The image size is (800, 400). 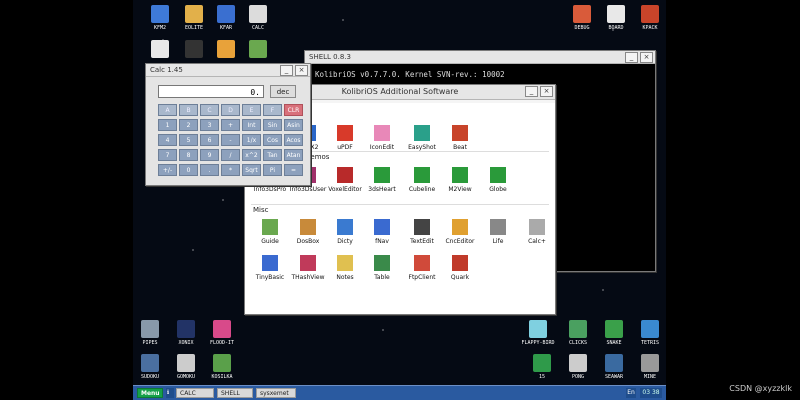 What do you see at coordinates (150, 393) in the screenshot?
I see `menu-button: Menu` at bounding box center [150, 393].